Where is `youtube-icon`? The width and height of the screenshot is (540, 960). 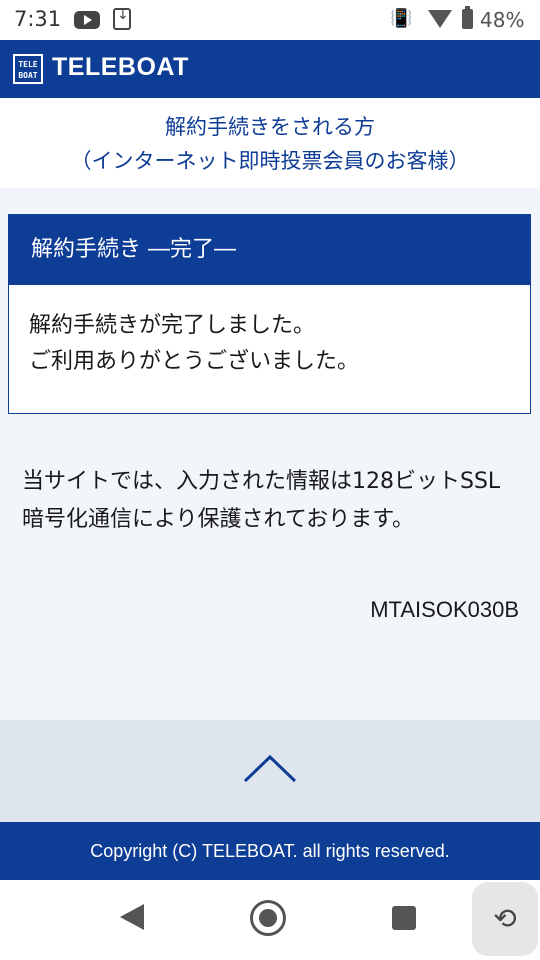 youtube-icon is located at coordinates (87, 20).